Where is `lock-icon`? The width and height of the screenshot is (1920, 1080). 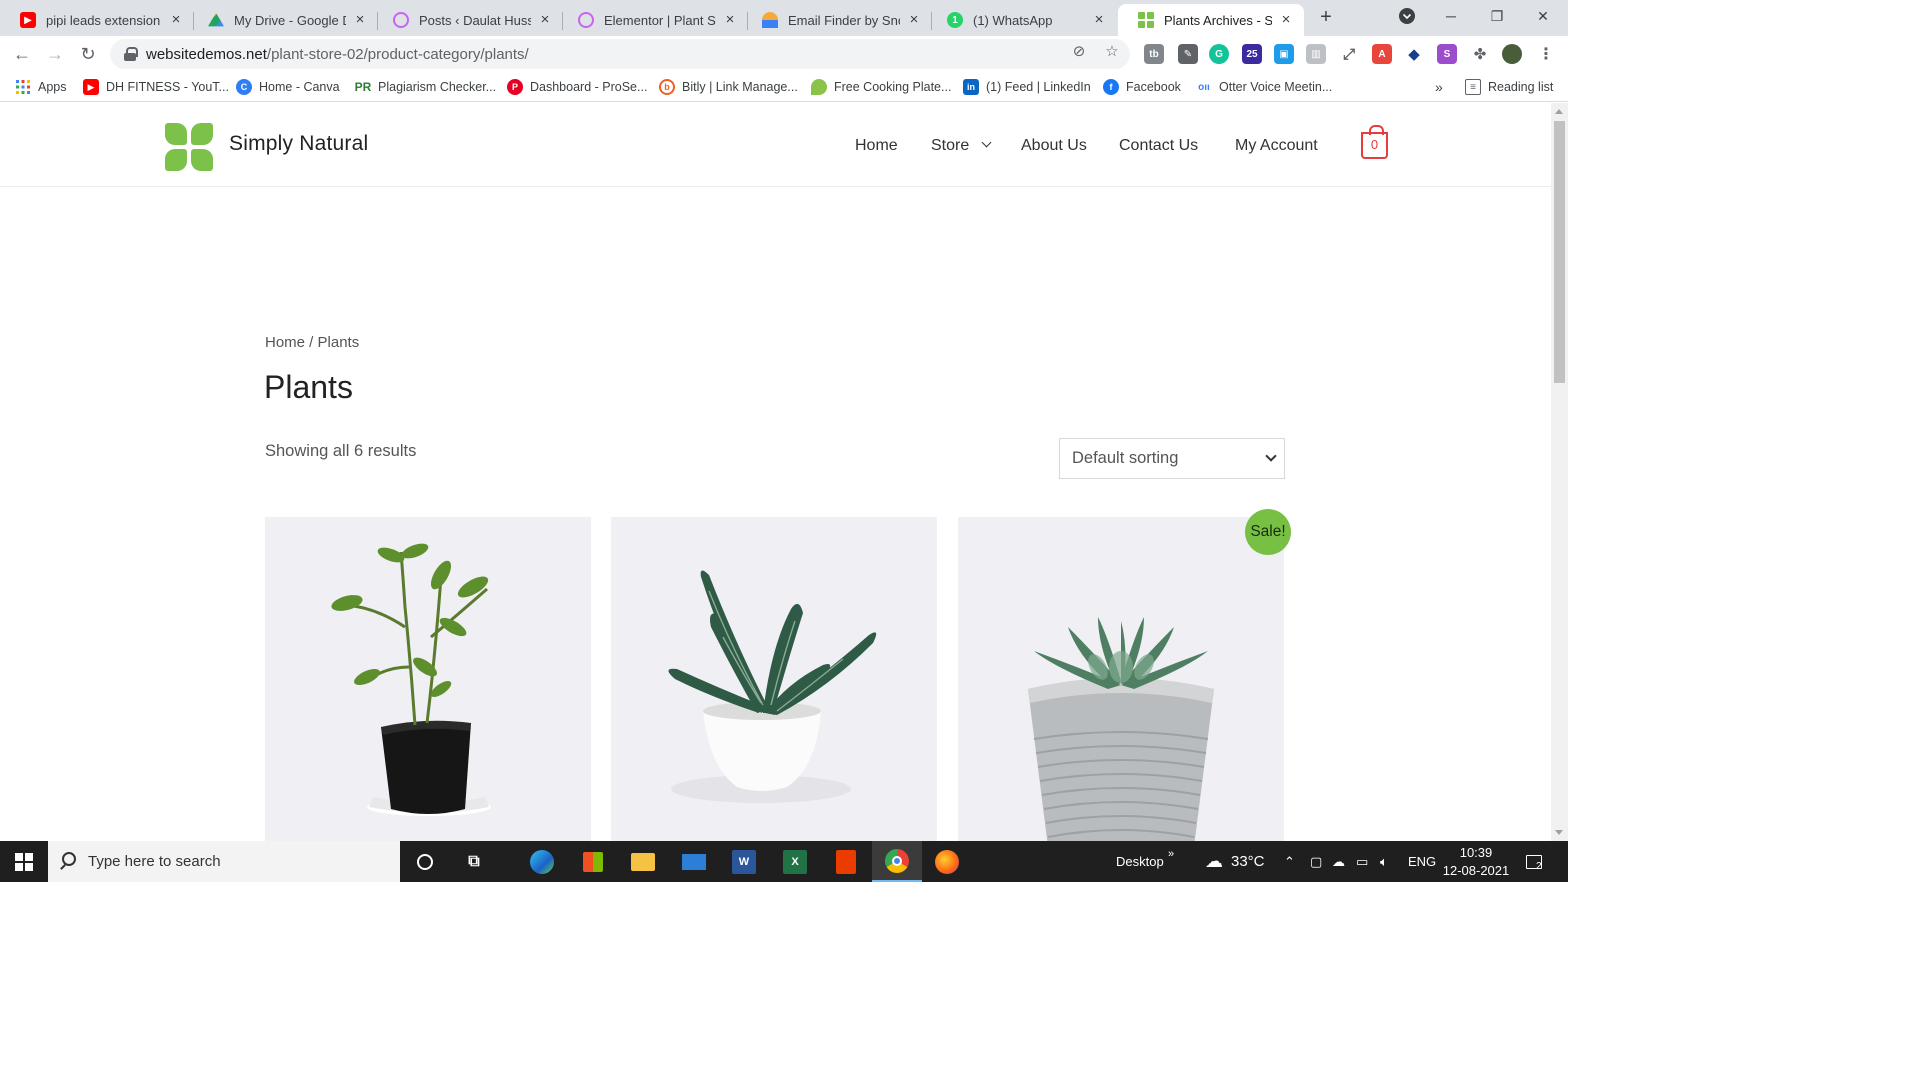 lock-icon is located at coordinates (131, 54).